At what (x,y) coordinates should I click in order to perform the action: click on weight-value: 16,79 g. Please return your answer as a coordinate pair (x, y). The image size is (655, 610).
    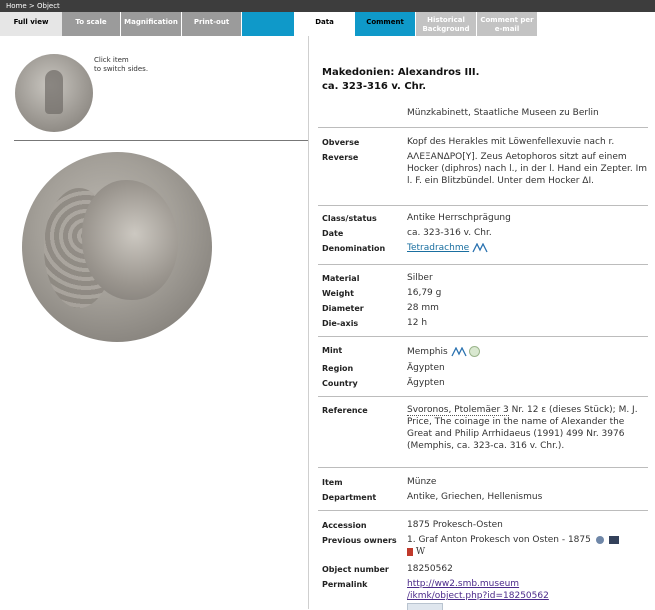
    Looking at the image, I should click on (424, 293).